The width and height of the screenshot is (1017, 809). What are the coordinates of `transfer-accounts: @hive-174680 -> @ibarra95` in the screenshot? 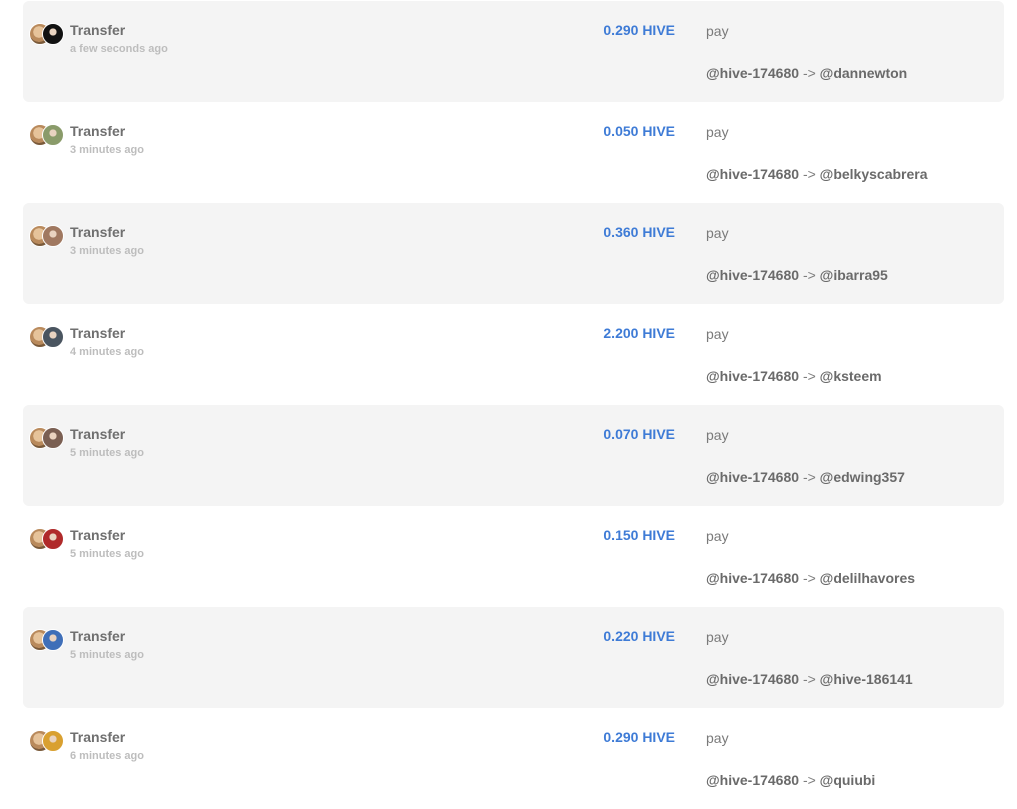 It's located at (797, 275).